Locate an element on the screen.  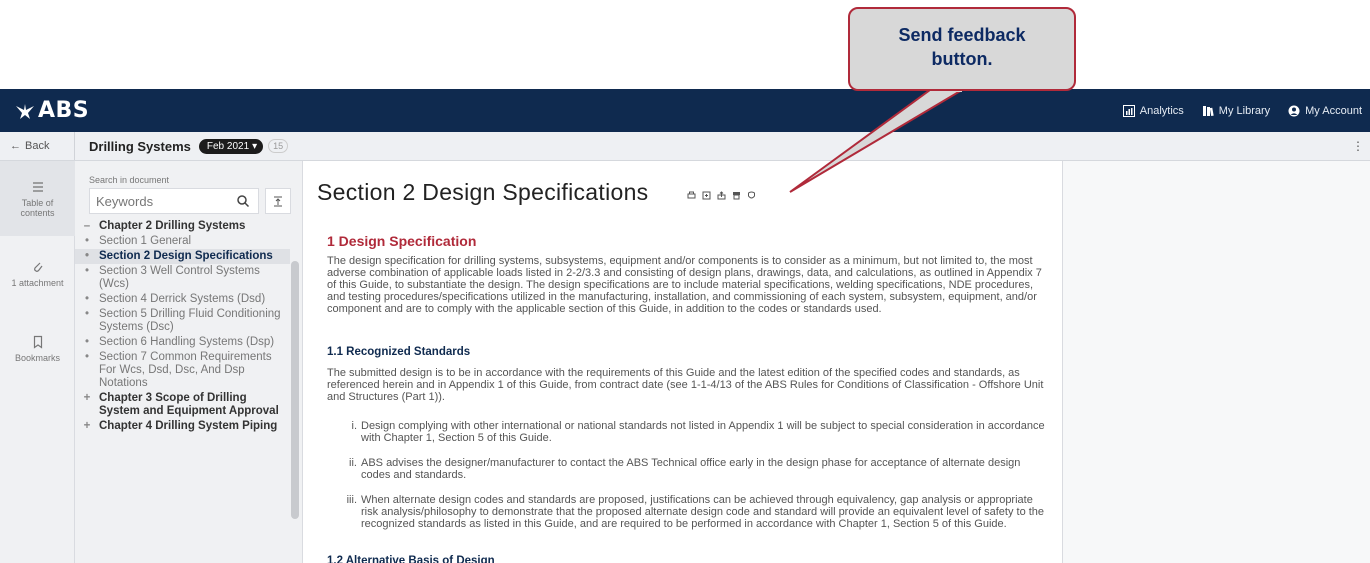
caret-down-icon: ▾ is located at coordinates (255, 146).